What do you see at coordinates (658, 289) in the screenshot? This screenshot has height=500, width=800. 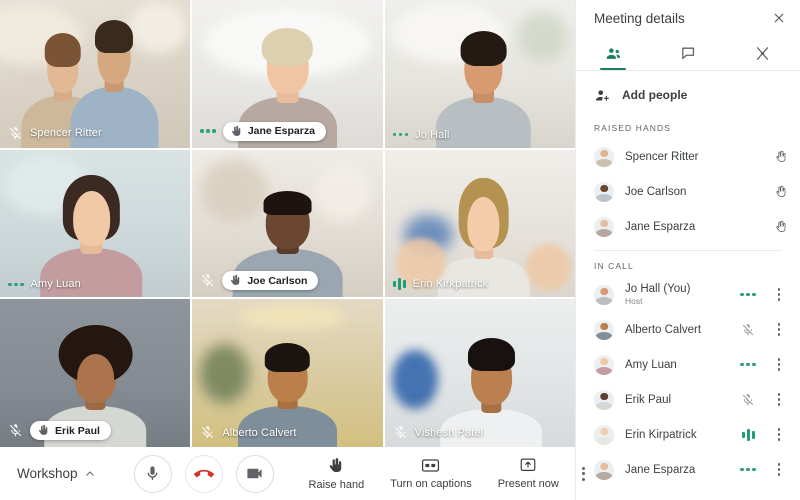 I see `participant-name: Jo Hall (You)` at bounding box center [658, 289].